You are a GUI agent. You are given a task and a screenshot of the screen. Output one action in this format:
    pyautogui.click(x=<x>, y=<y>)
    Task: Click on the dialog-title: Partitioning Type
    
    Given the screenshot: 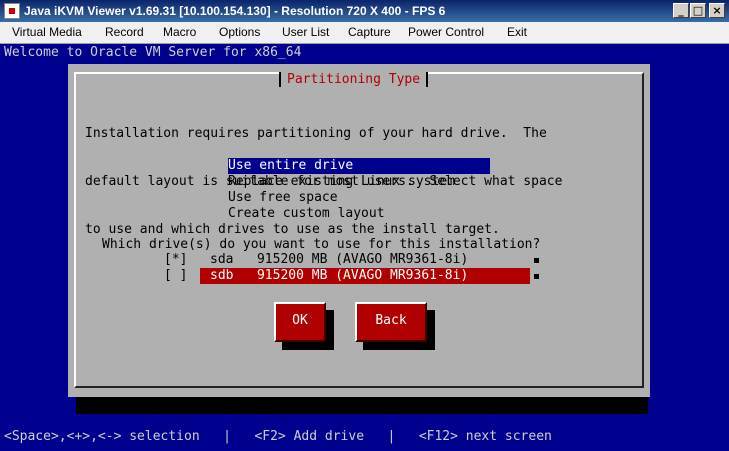 What is the action you would take?
    pyautogui.click(x=354, y=79)
    